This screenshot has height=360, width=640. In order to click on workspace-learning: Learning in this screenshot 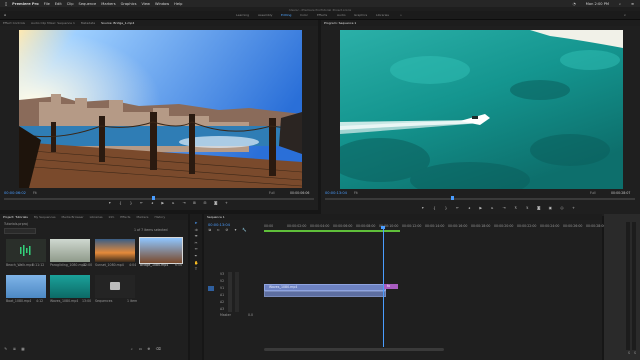, I will do `click(242, 15)`.